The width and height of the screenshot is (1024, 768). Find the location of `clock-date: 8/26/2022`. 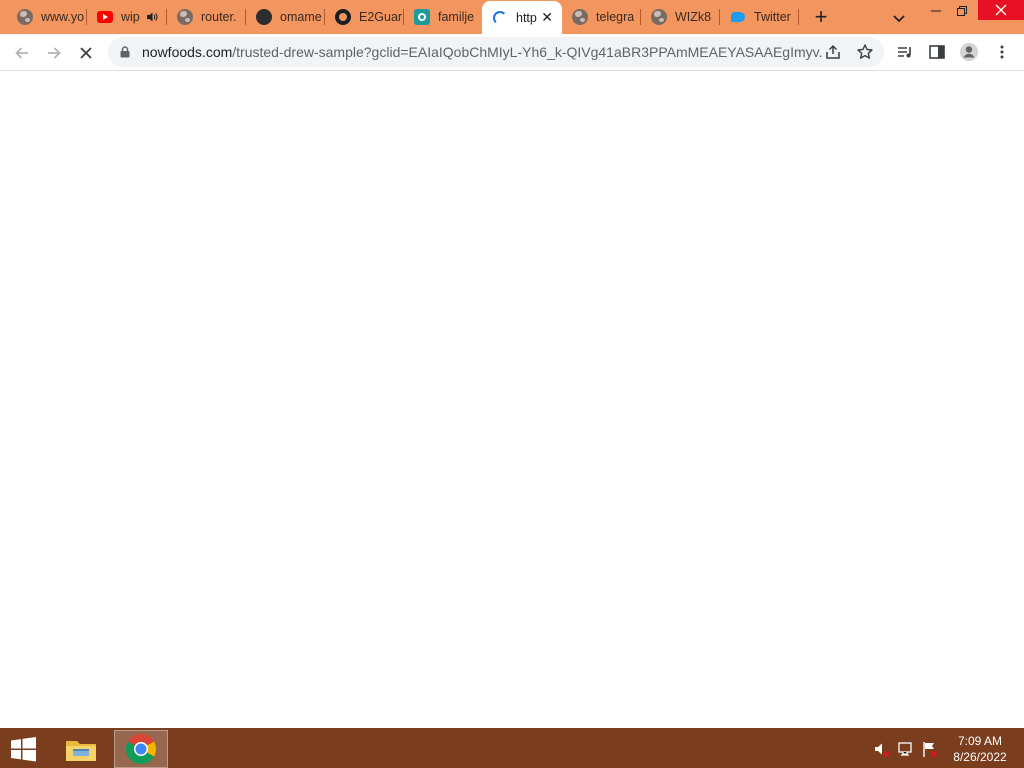

clock-date: 8/26/2022 is located at coordinates (980, 757).